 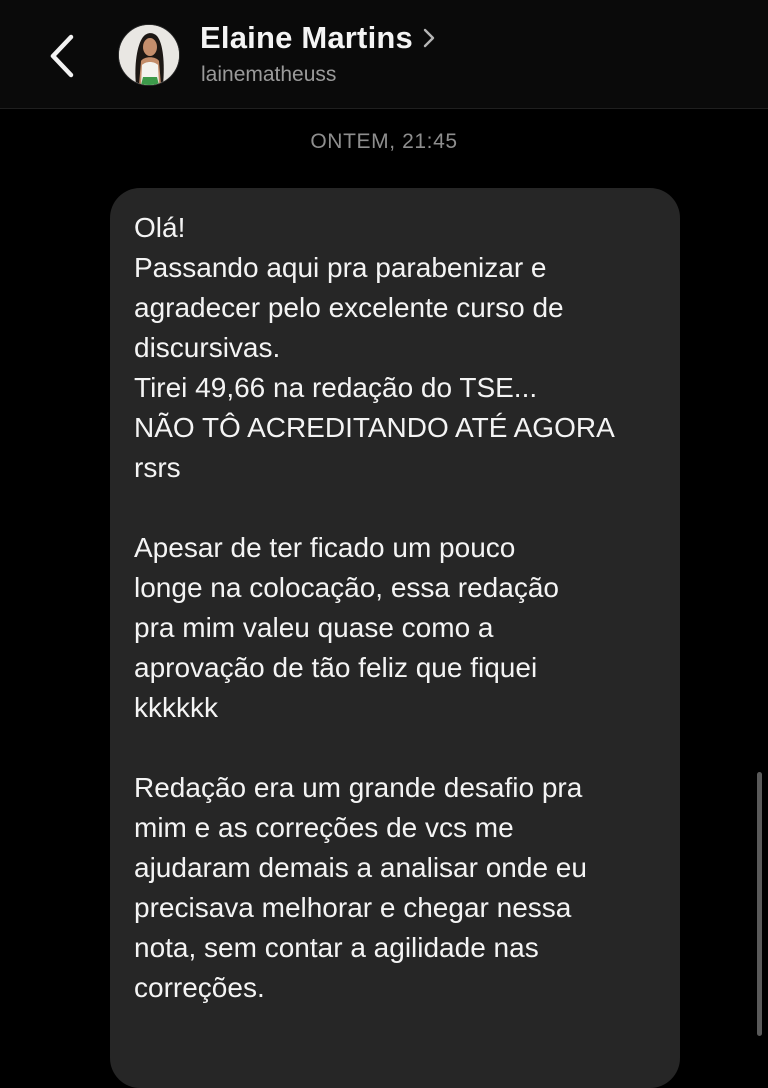 I want to click on chat-header: Elaine Martins lainematheuss, so click(x=384, y=54).